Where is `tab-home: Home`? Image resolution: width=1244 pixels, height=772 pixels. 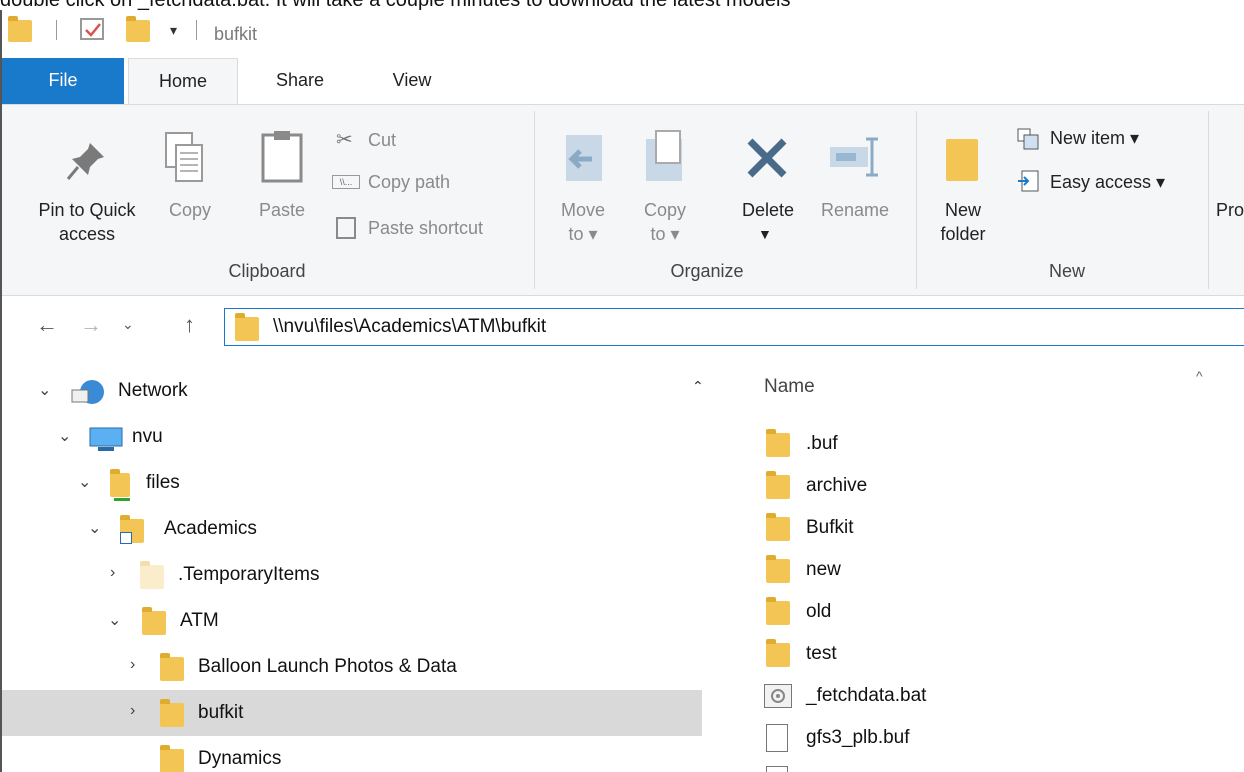 tab-home: Home is located at coordinates (183, 81).